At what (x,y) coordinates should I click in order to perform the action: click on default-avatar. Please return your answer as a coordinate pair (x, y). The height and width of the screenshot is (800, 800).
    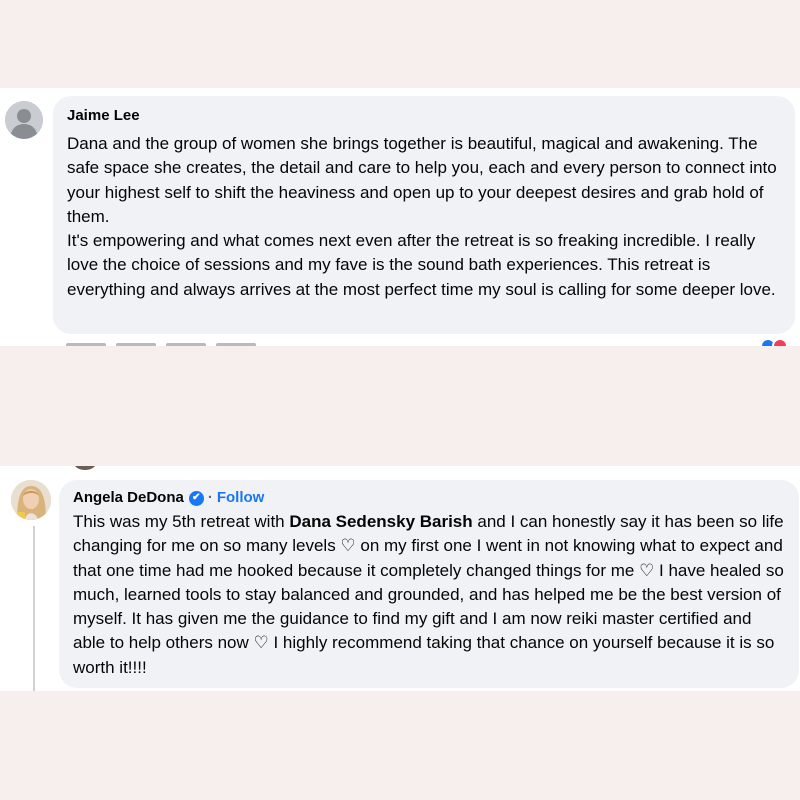
    Looking at the image, I should click on (24, 120).